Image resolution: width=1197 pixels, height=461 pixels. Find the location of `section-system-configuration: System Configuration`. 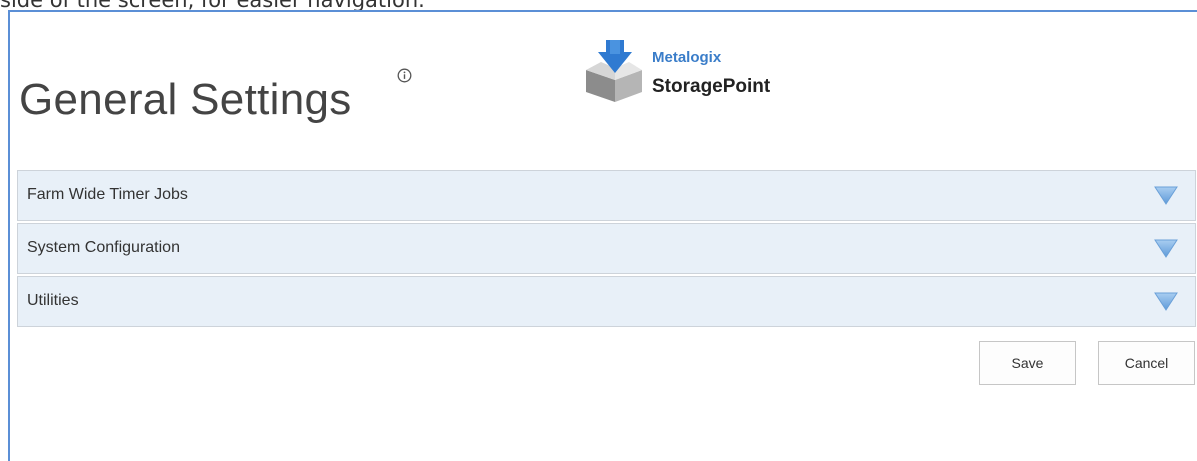

section-system-configuration: System Configuration is located at coordinates (606, 248).